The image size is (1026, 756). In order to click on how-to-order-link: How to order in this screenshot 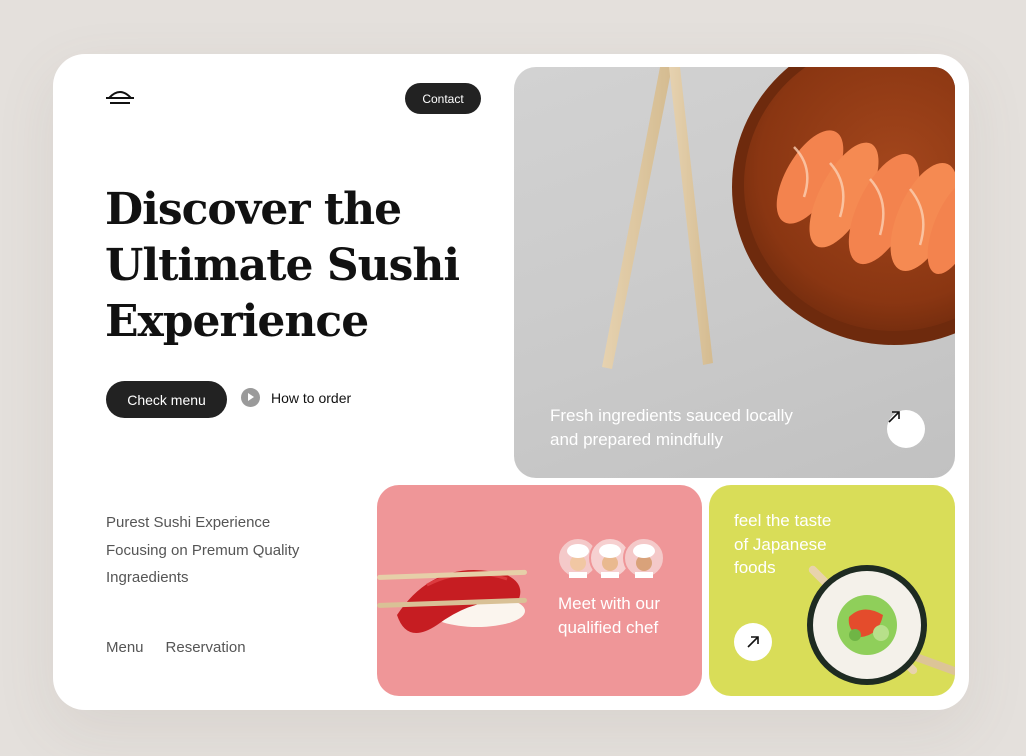, I will do `click(296, 397)`.